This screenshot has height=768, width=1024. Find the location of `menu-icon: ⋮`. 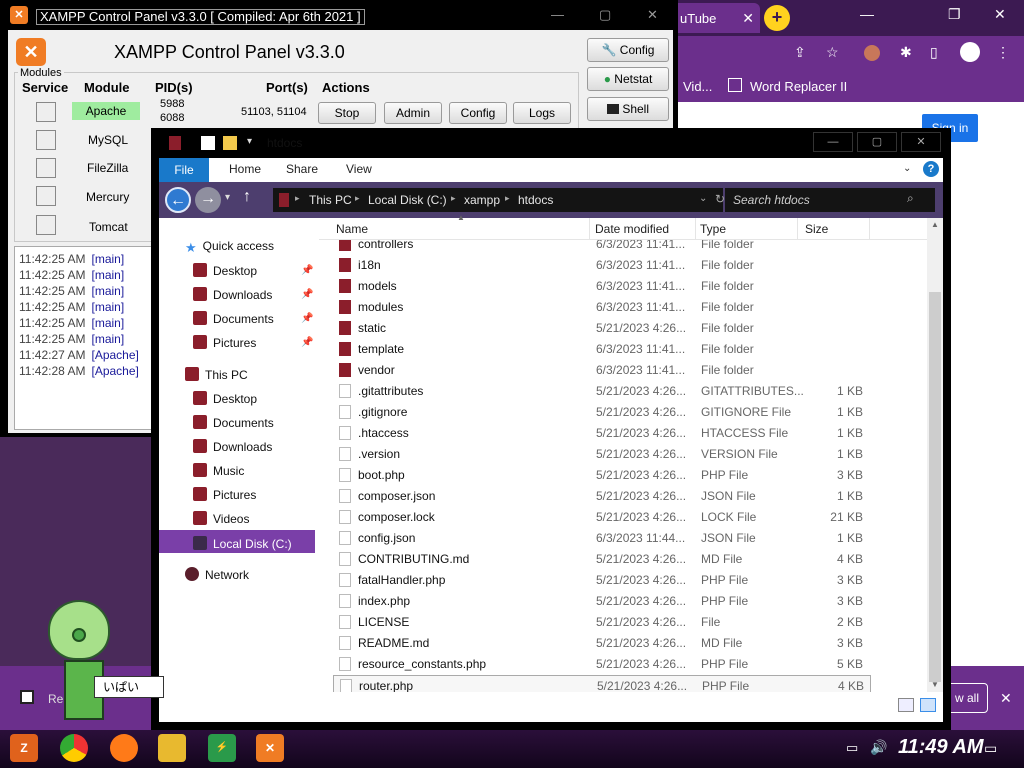

menu-icon: ⋮ is located at coordinates (1003, 52).